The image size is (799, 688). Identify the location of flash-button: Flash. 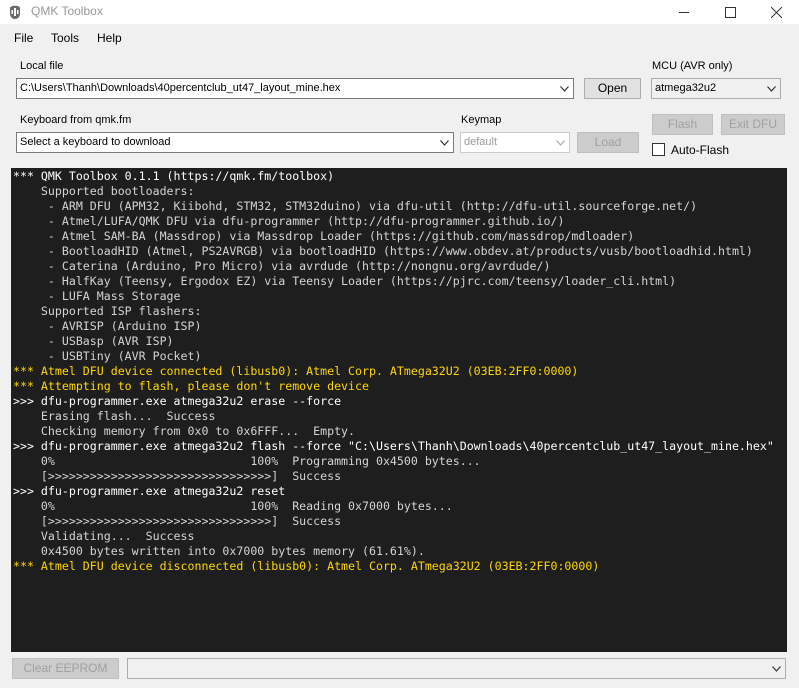
(682, 124).